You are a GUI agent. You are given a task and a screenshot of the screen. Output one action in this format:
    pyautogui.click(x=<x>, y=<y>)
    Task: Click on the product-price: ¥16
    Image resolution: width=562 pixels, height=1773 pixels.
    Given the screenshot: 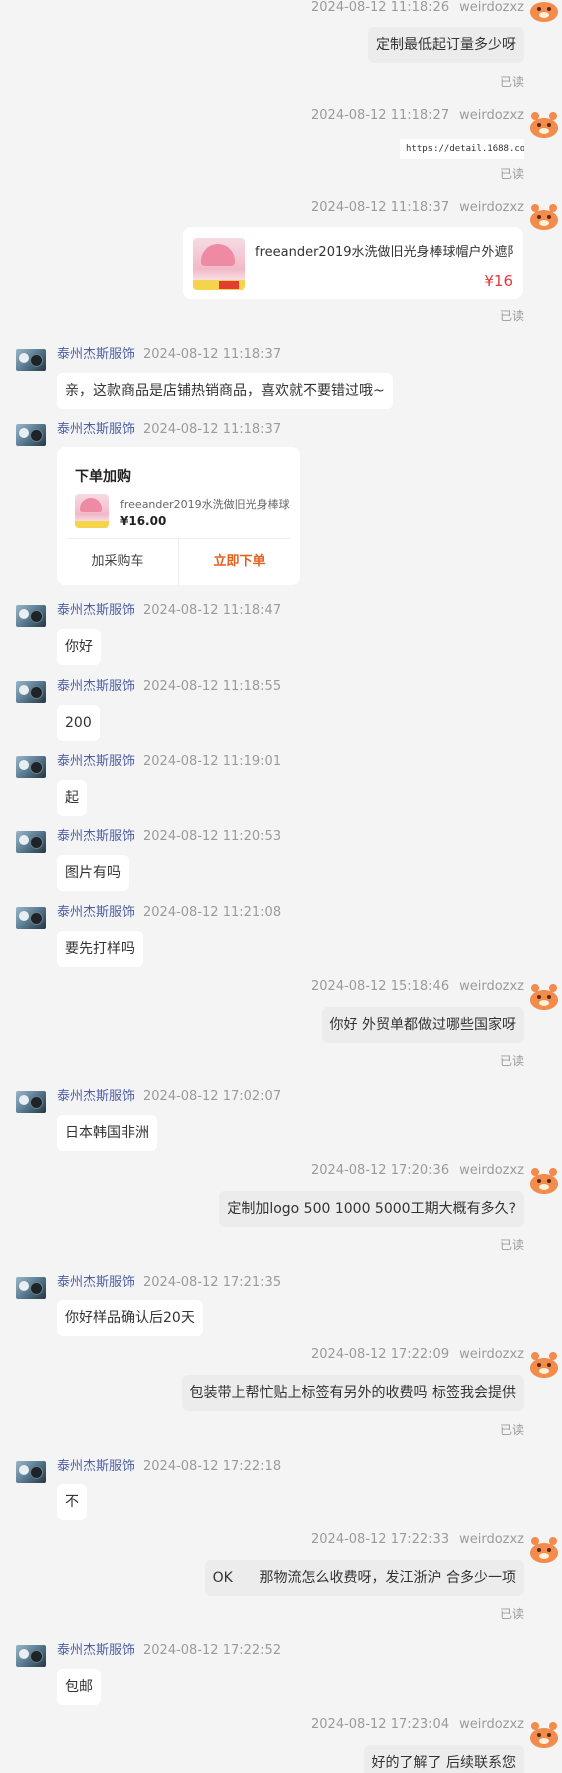 What is the action you would take?
    pyautogui.click(x=498, y=281)
    